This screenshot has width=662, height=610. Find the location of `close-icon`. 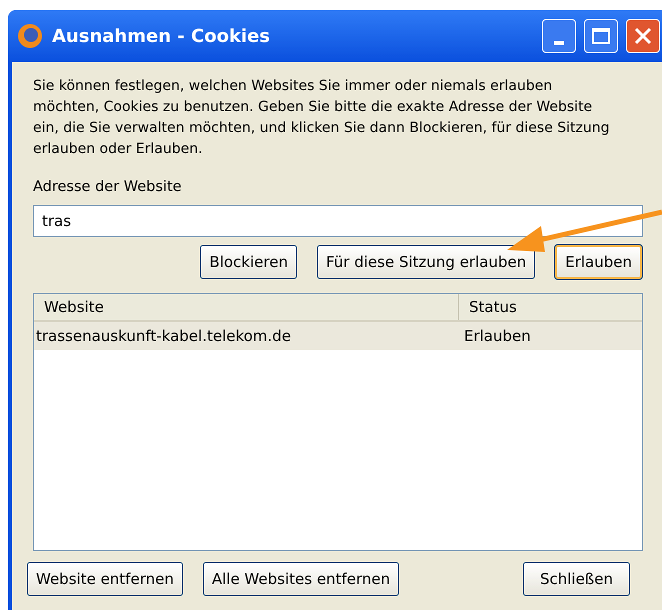

close-icon is located at coordinates (643, 36).